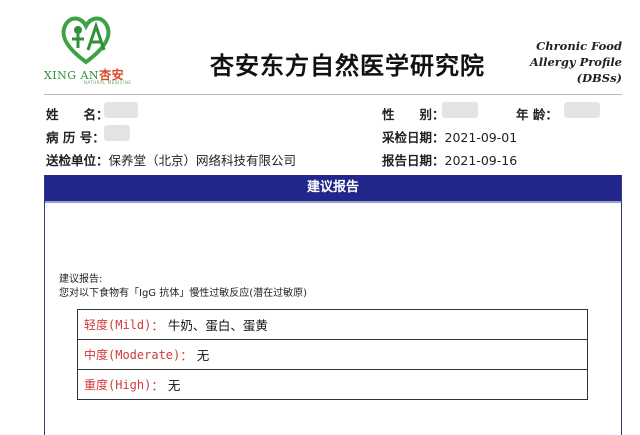  Describe the element at coordinates (108, 82) in the screenshot. I see `logo-tagline: NATURAL MEDICINE` at that location.